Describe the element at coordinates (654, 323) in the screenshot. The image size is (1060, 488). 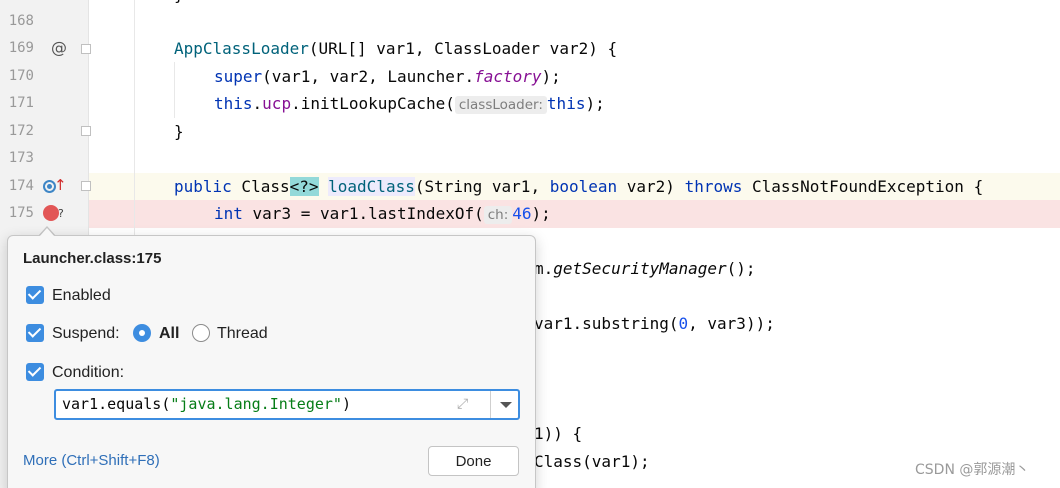
I see `code-text: var1.substring(0, var3));` at that location.